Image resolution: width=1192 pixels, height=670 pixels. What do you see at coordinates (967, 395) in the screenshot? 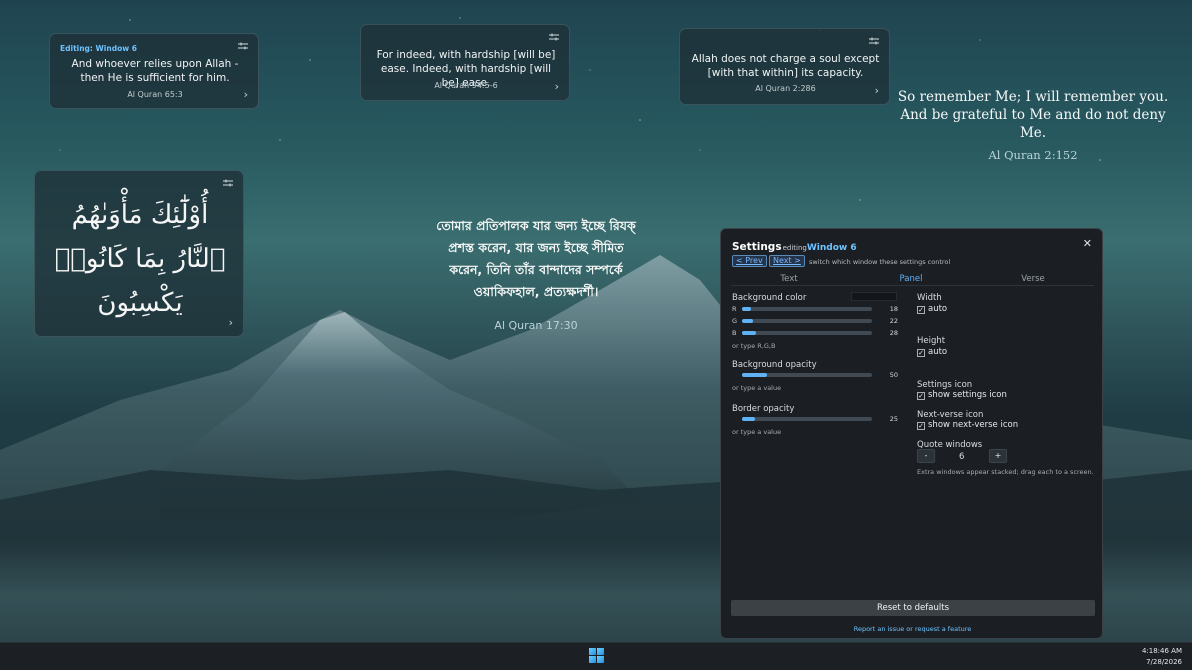
I see `show-settings-icon-label: show settings icon` at bounding box center [967, 395].